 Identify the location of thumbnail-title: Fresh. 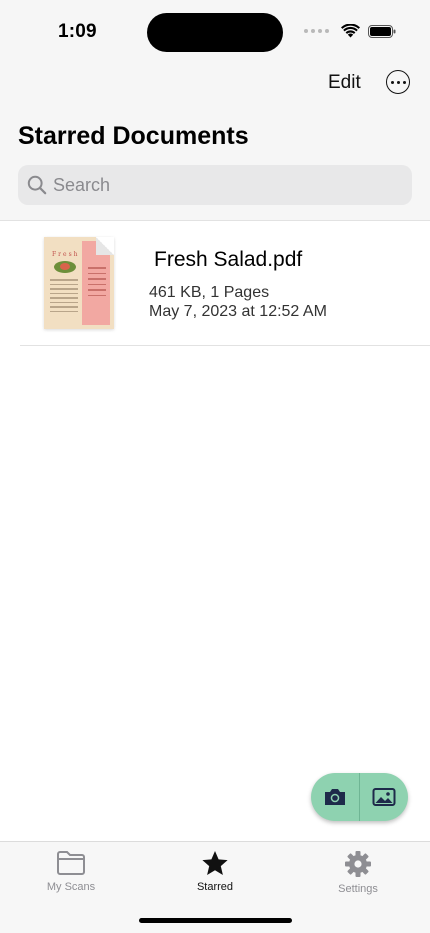
(66, 254).